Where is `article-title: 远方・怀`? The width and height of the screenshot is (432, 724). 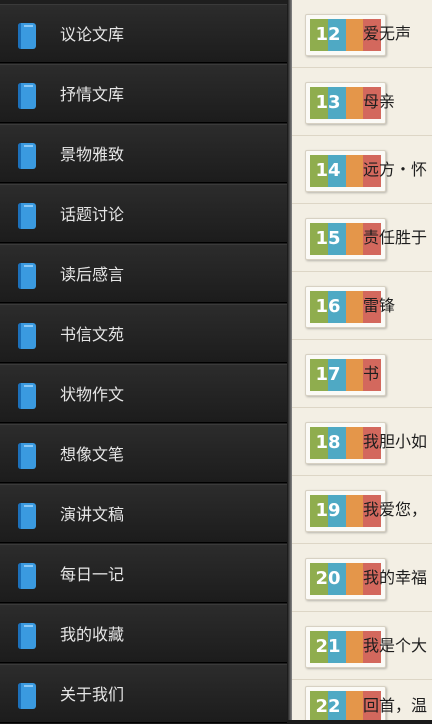 article-title: 远方・怀 is located at coordinates (395, 169).